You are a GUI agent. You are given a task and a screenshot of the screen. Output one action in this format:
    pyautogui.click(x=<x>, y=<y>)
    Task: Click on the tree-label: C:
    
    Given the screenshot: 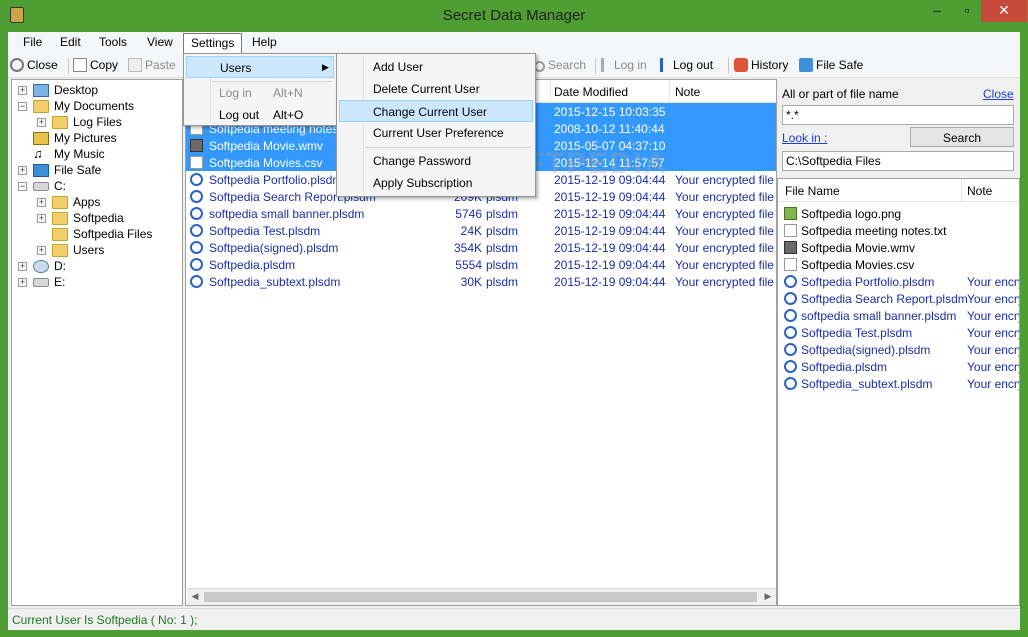 What is the action you would take?
    pyautogui.click(x=60, y=186)
    